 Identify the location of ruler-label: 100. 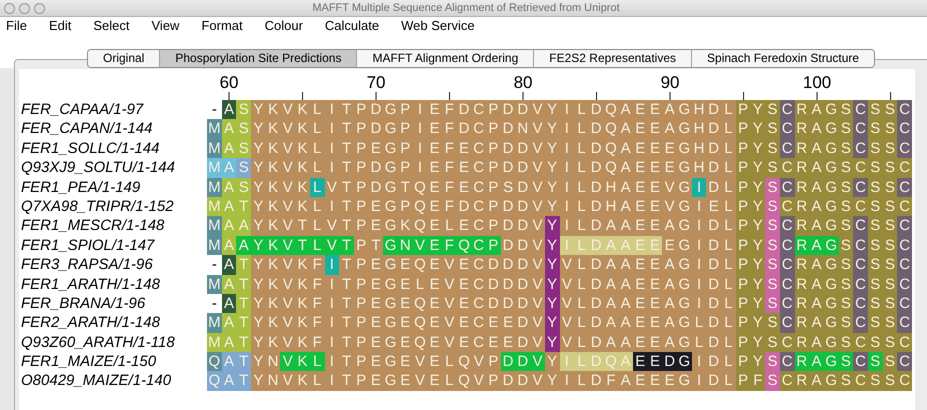
(817, 83).